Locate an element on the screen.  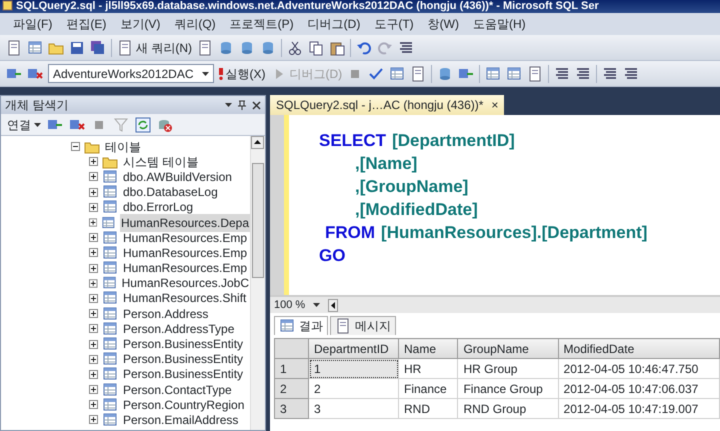
copy-icon is located at coordinates (316, 48).